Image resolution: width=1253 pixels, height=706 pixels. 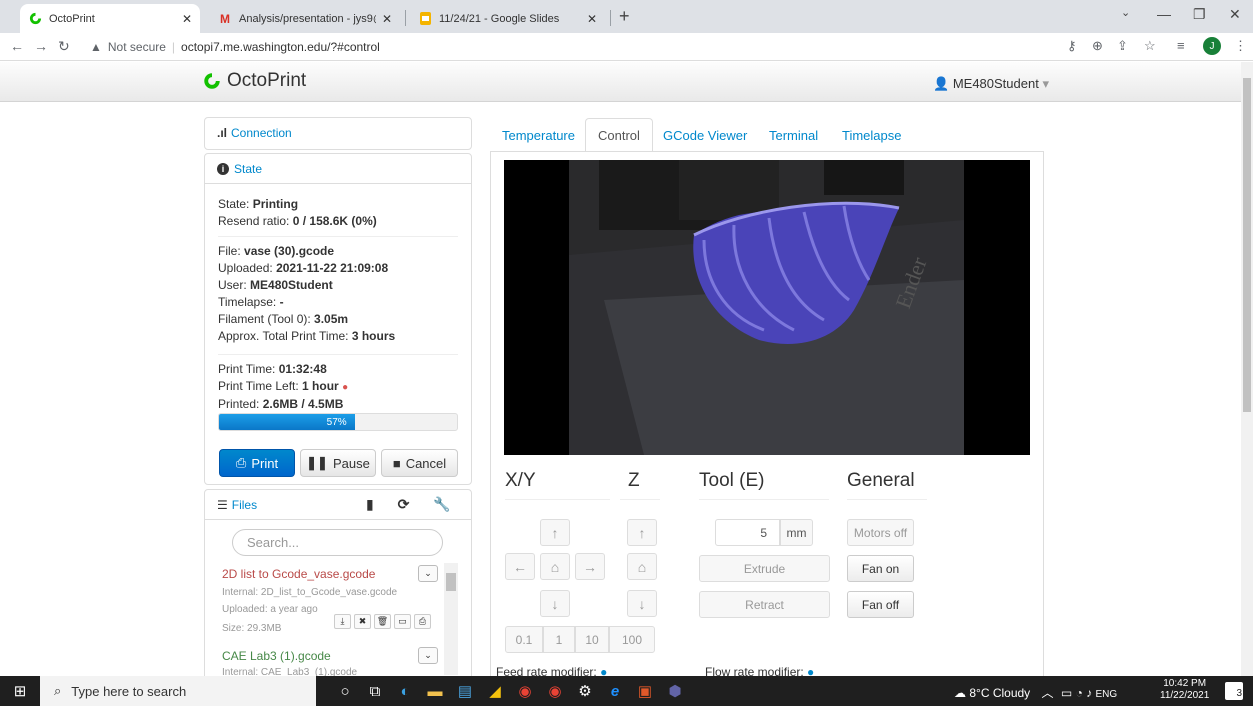 I want to click on home-z-button: ⌂, so click(x=642, y=566).